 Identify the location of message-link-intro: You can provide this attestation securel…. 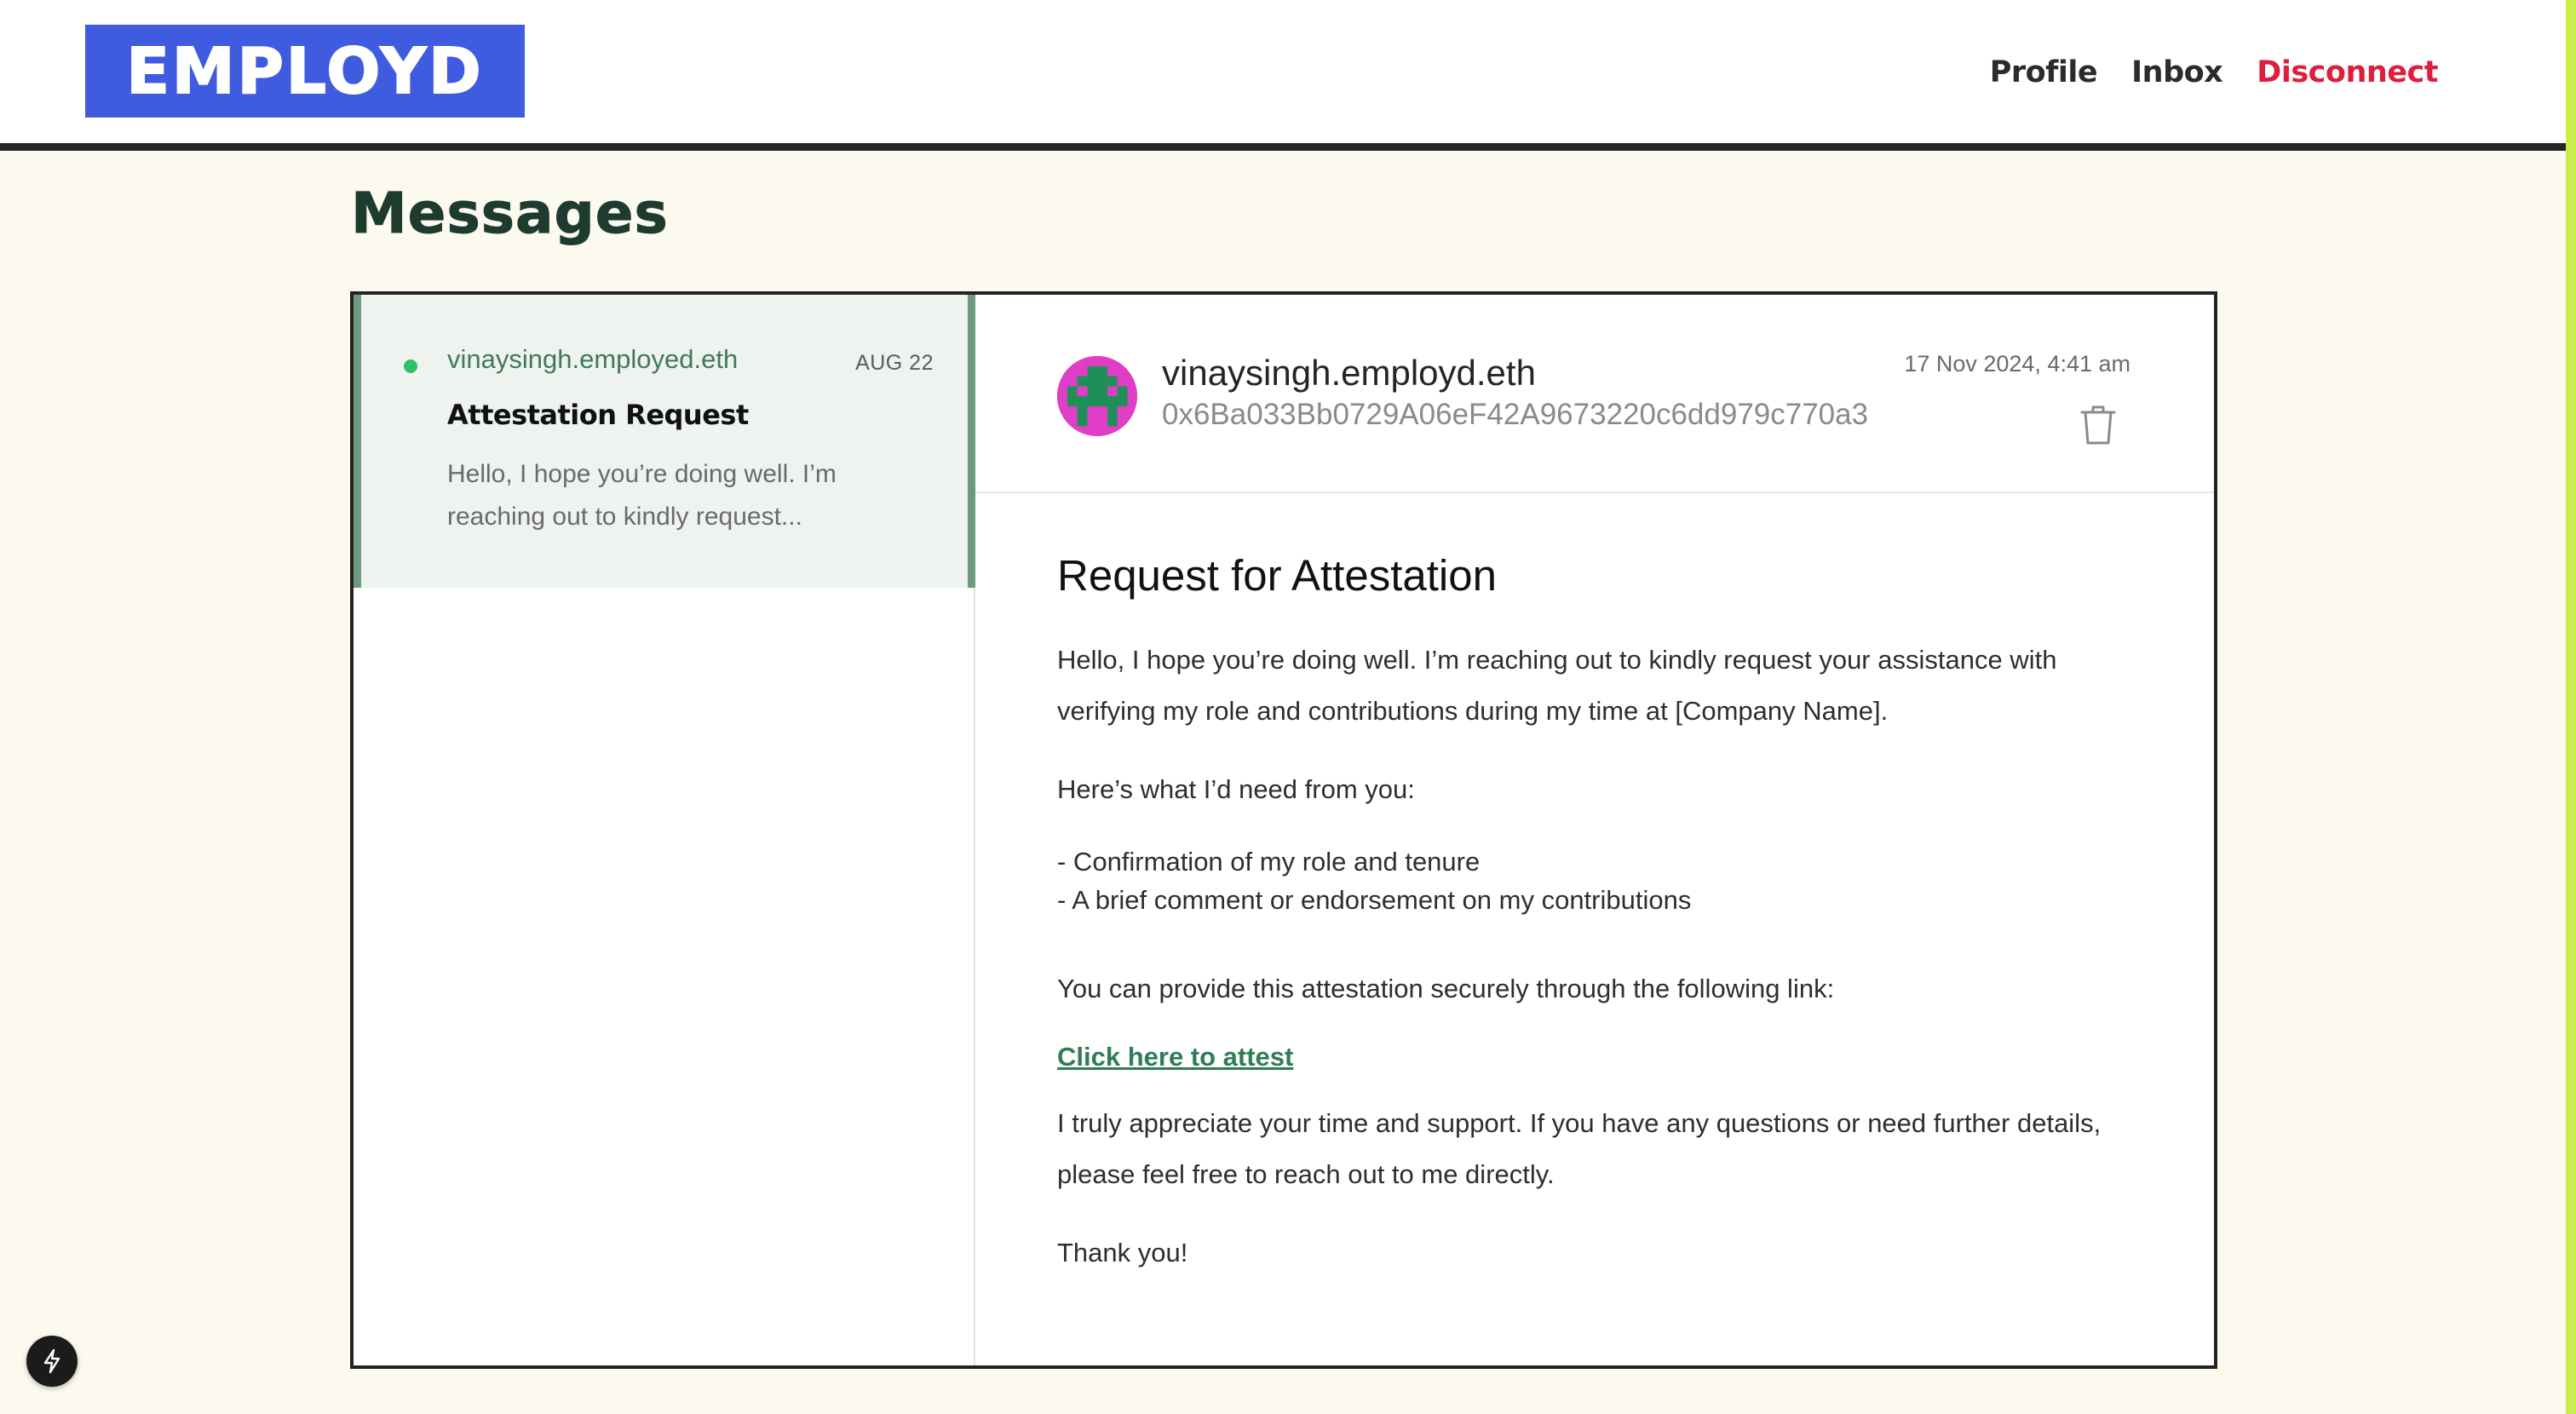
(1446, 988).